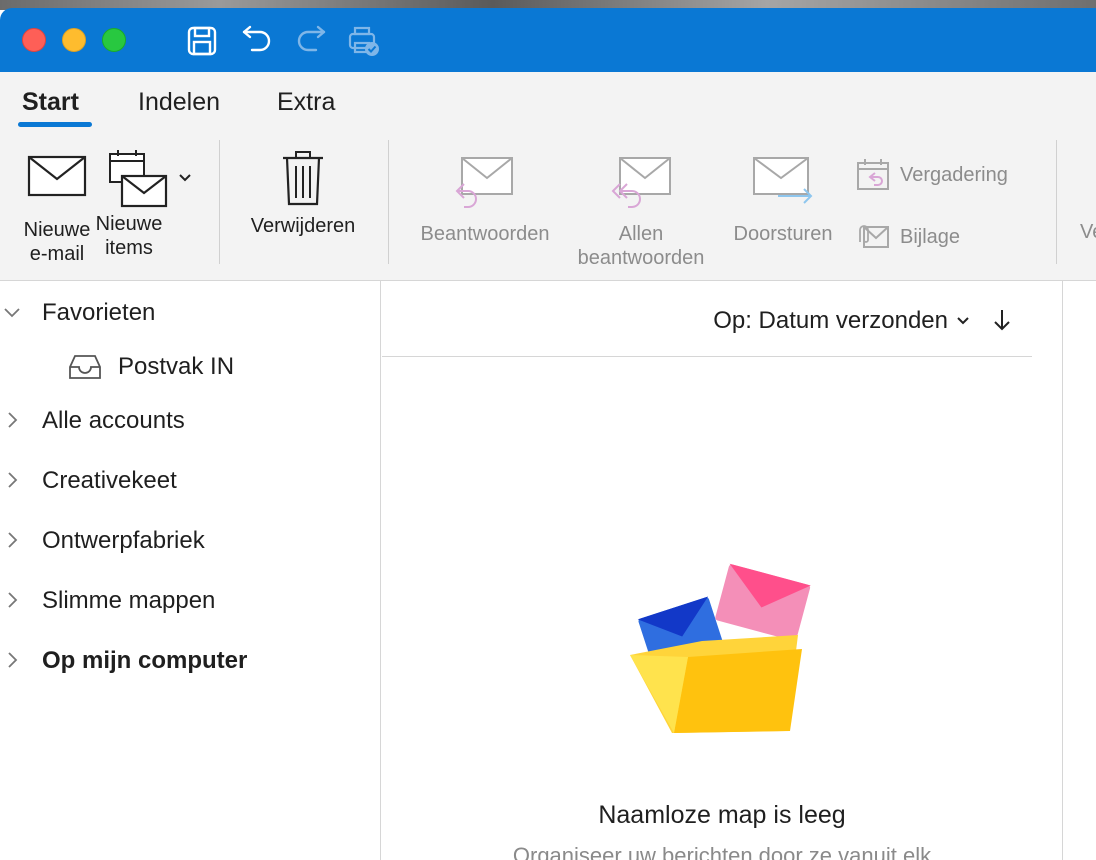 This screenshot has width=1096, height=860. What do you see at coordinates (783, 180) in the screenshot?
I see `forward-icon` at bounding box center [783, 180].